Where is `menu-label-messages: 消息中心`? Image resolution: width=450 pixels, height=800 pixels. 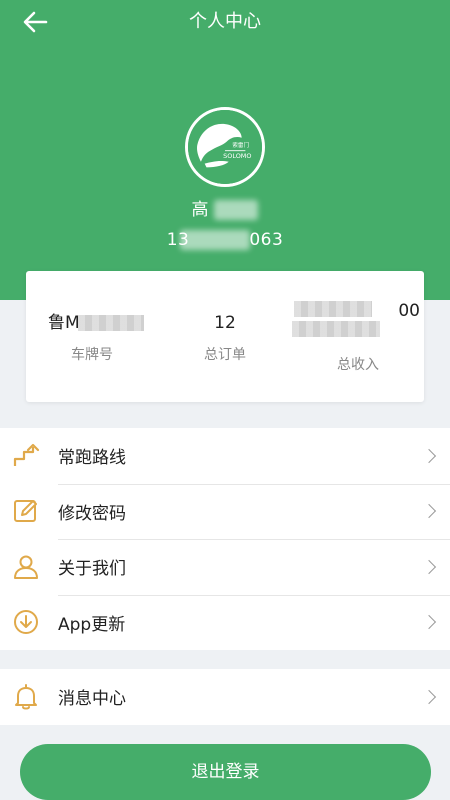
menu-label-messages: 消息中心 is located at coordinates (92, 699).